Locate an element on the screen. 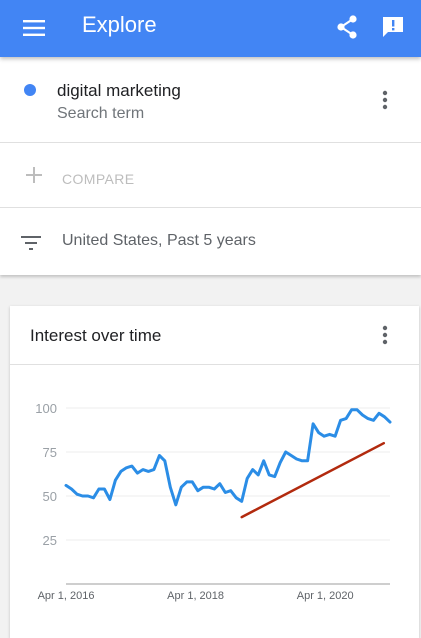 The image size is (421, 638). search-term-type: Search term is located at coordinates (101, 113).